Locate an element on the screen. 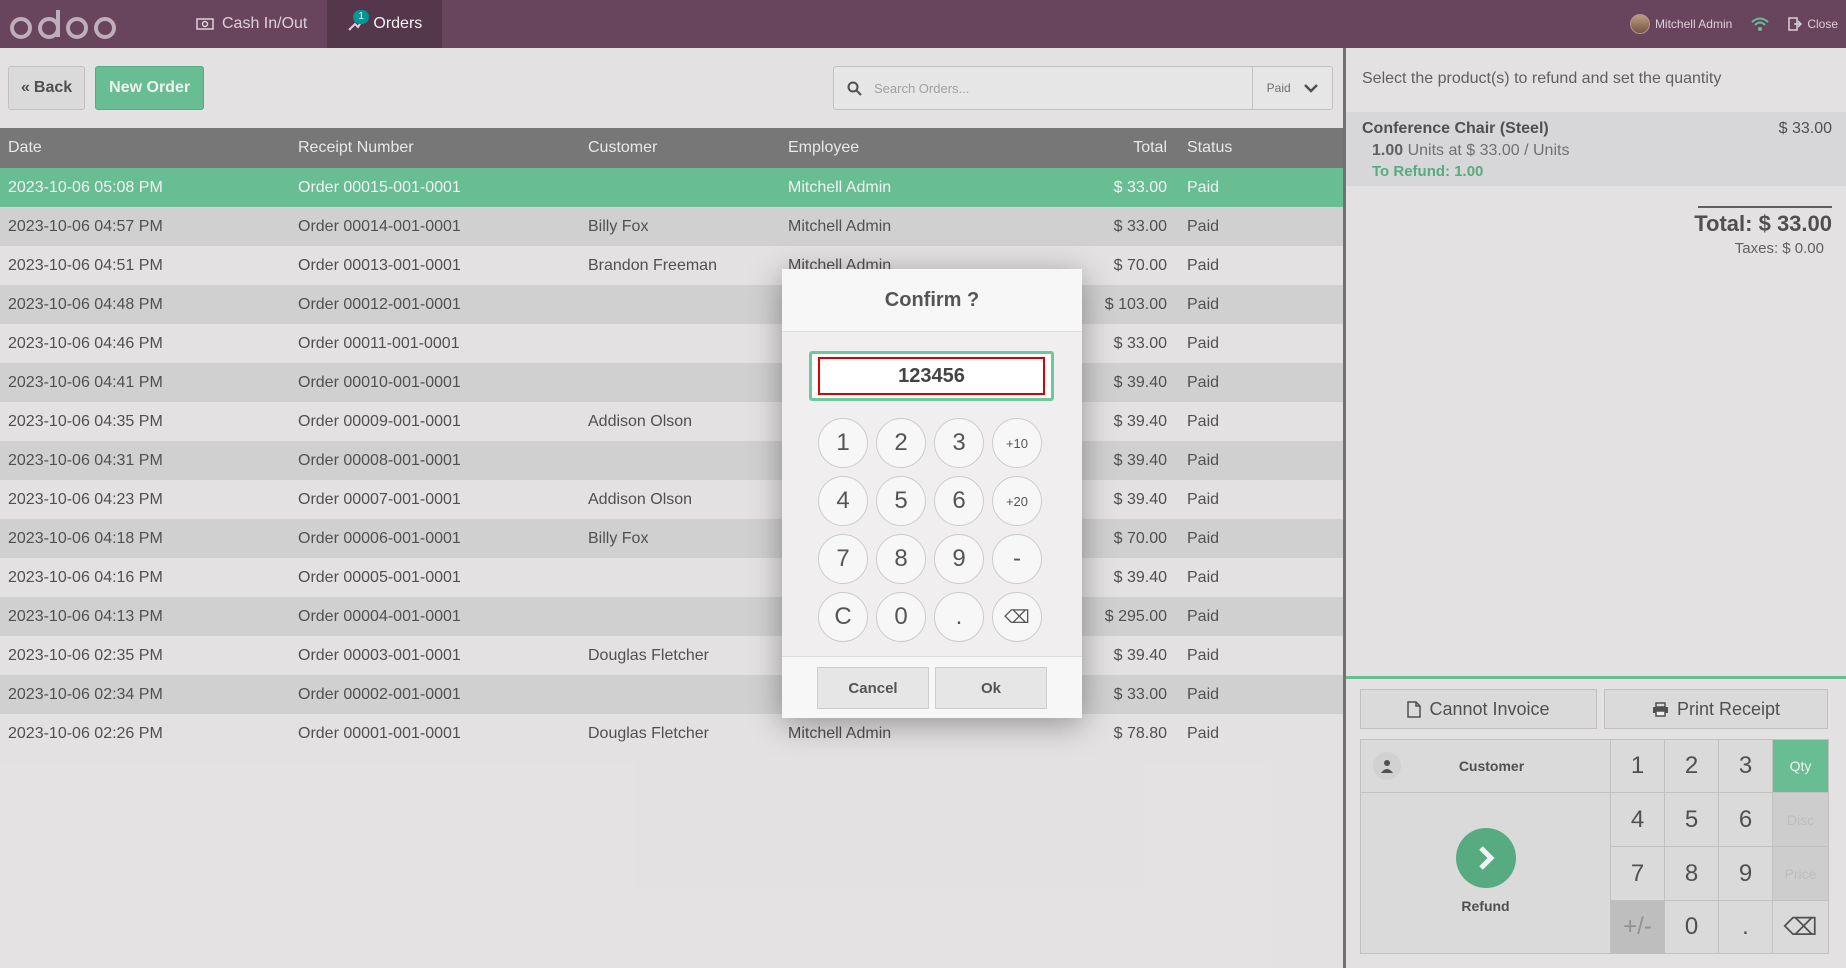  backspace-icon: ⌫ is located at coordinates (1017, 617).